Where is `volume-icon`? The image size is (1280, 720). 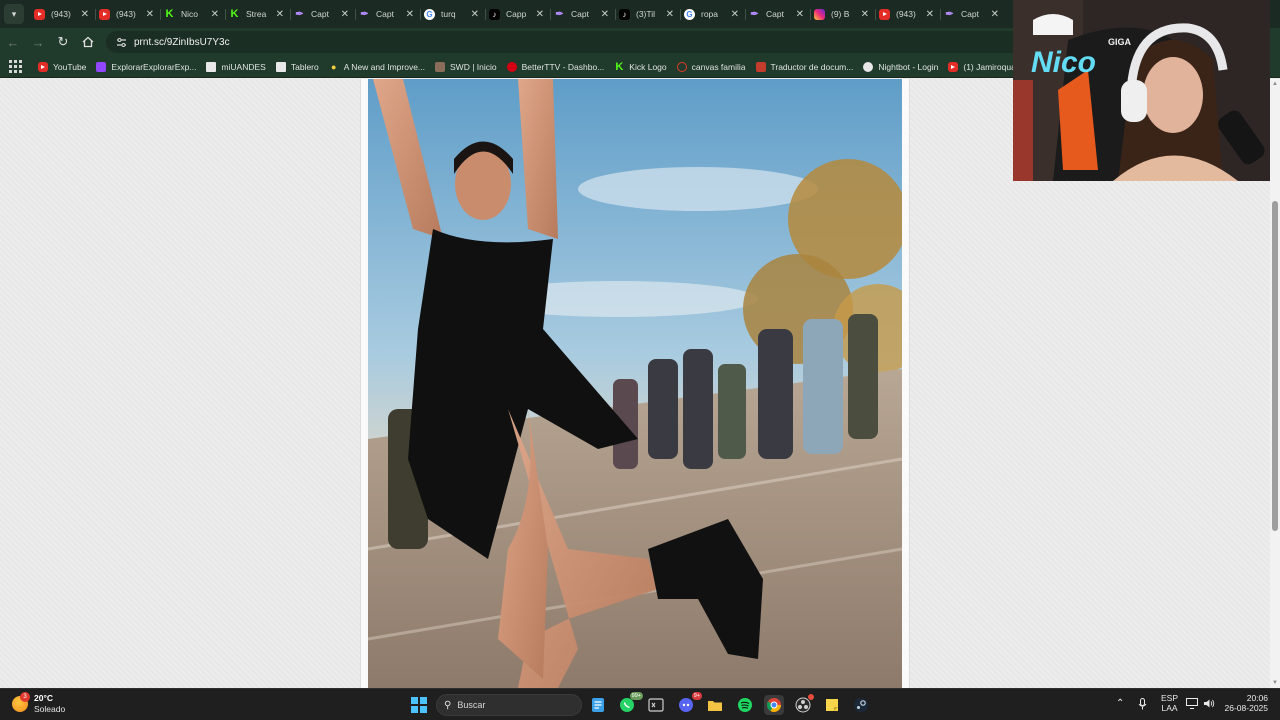
volume-icon is located at coordinates (1209, 705).